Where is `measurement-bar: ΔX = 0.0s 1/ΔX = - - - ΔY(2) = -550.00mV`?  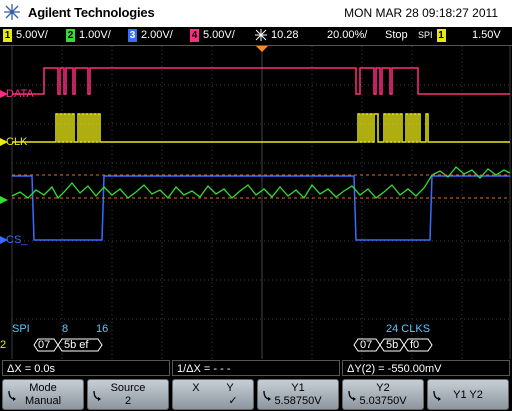 measurement-bar: ΔX = 0.0s 1/ΔX = - - - ΔY(2) = -550.00mV is located at coordinates (256, 369).